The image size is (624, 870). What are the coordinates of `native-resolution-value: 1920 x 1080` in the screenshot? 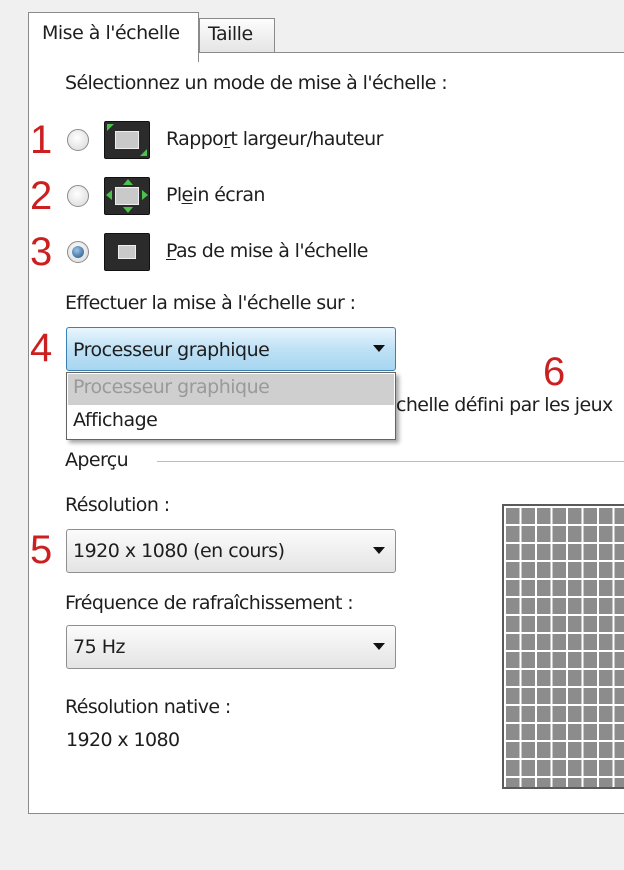 It's located at (123, 740).